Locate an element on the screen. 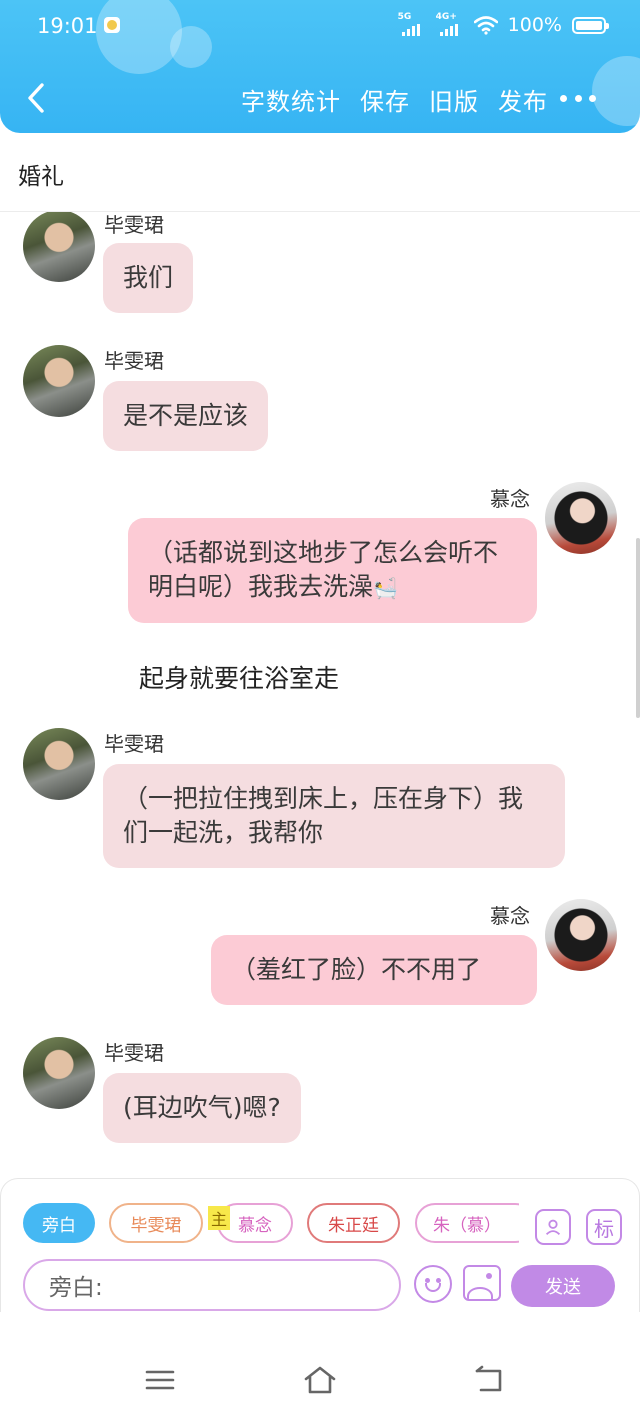  message-bubble: （一把拉住拽到床上，压在身下）我们一起洗，我帮你 is located at coordinates (334, 816).